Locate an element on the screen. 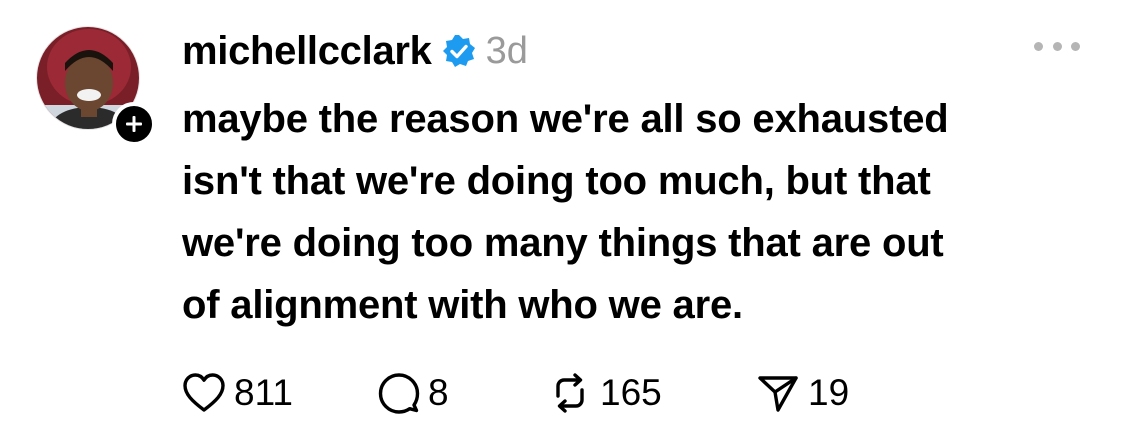  like-count: 811 is located at coordinates (263, 392).